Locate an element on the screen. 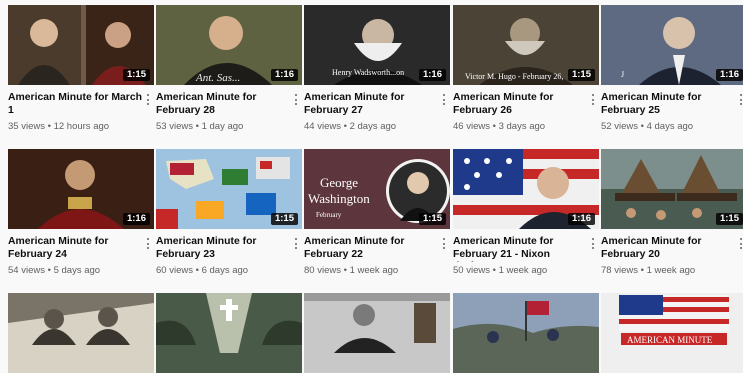  video-meta: 50 views • 1 week ago is located at coordinates (526, 271).